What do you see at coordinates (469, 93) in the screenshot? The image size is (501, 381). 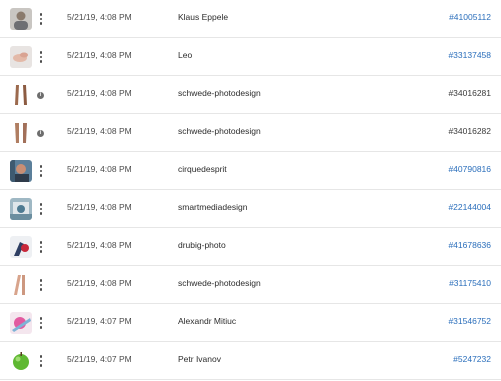 I see `asset-id: #34016281` at bounding box center [469, 93].